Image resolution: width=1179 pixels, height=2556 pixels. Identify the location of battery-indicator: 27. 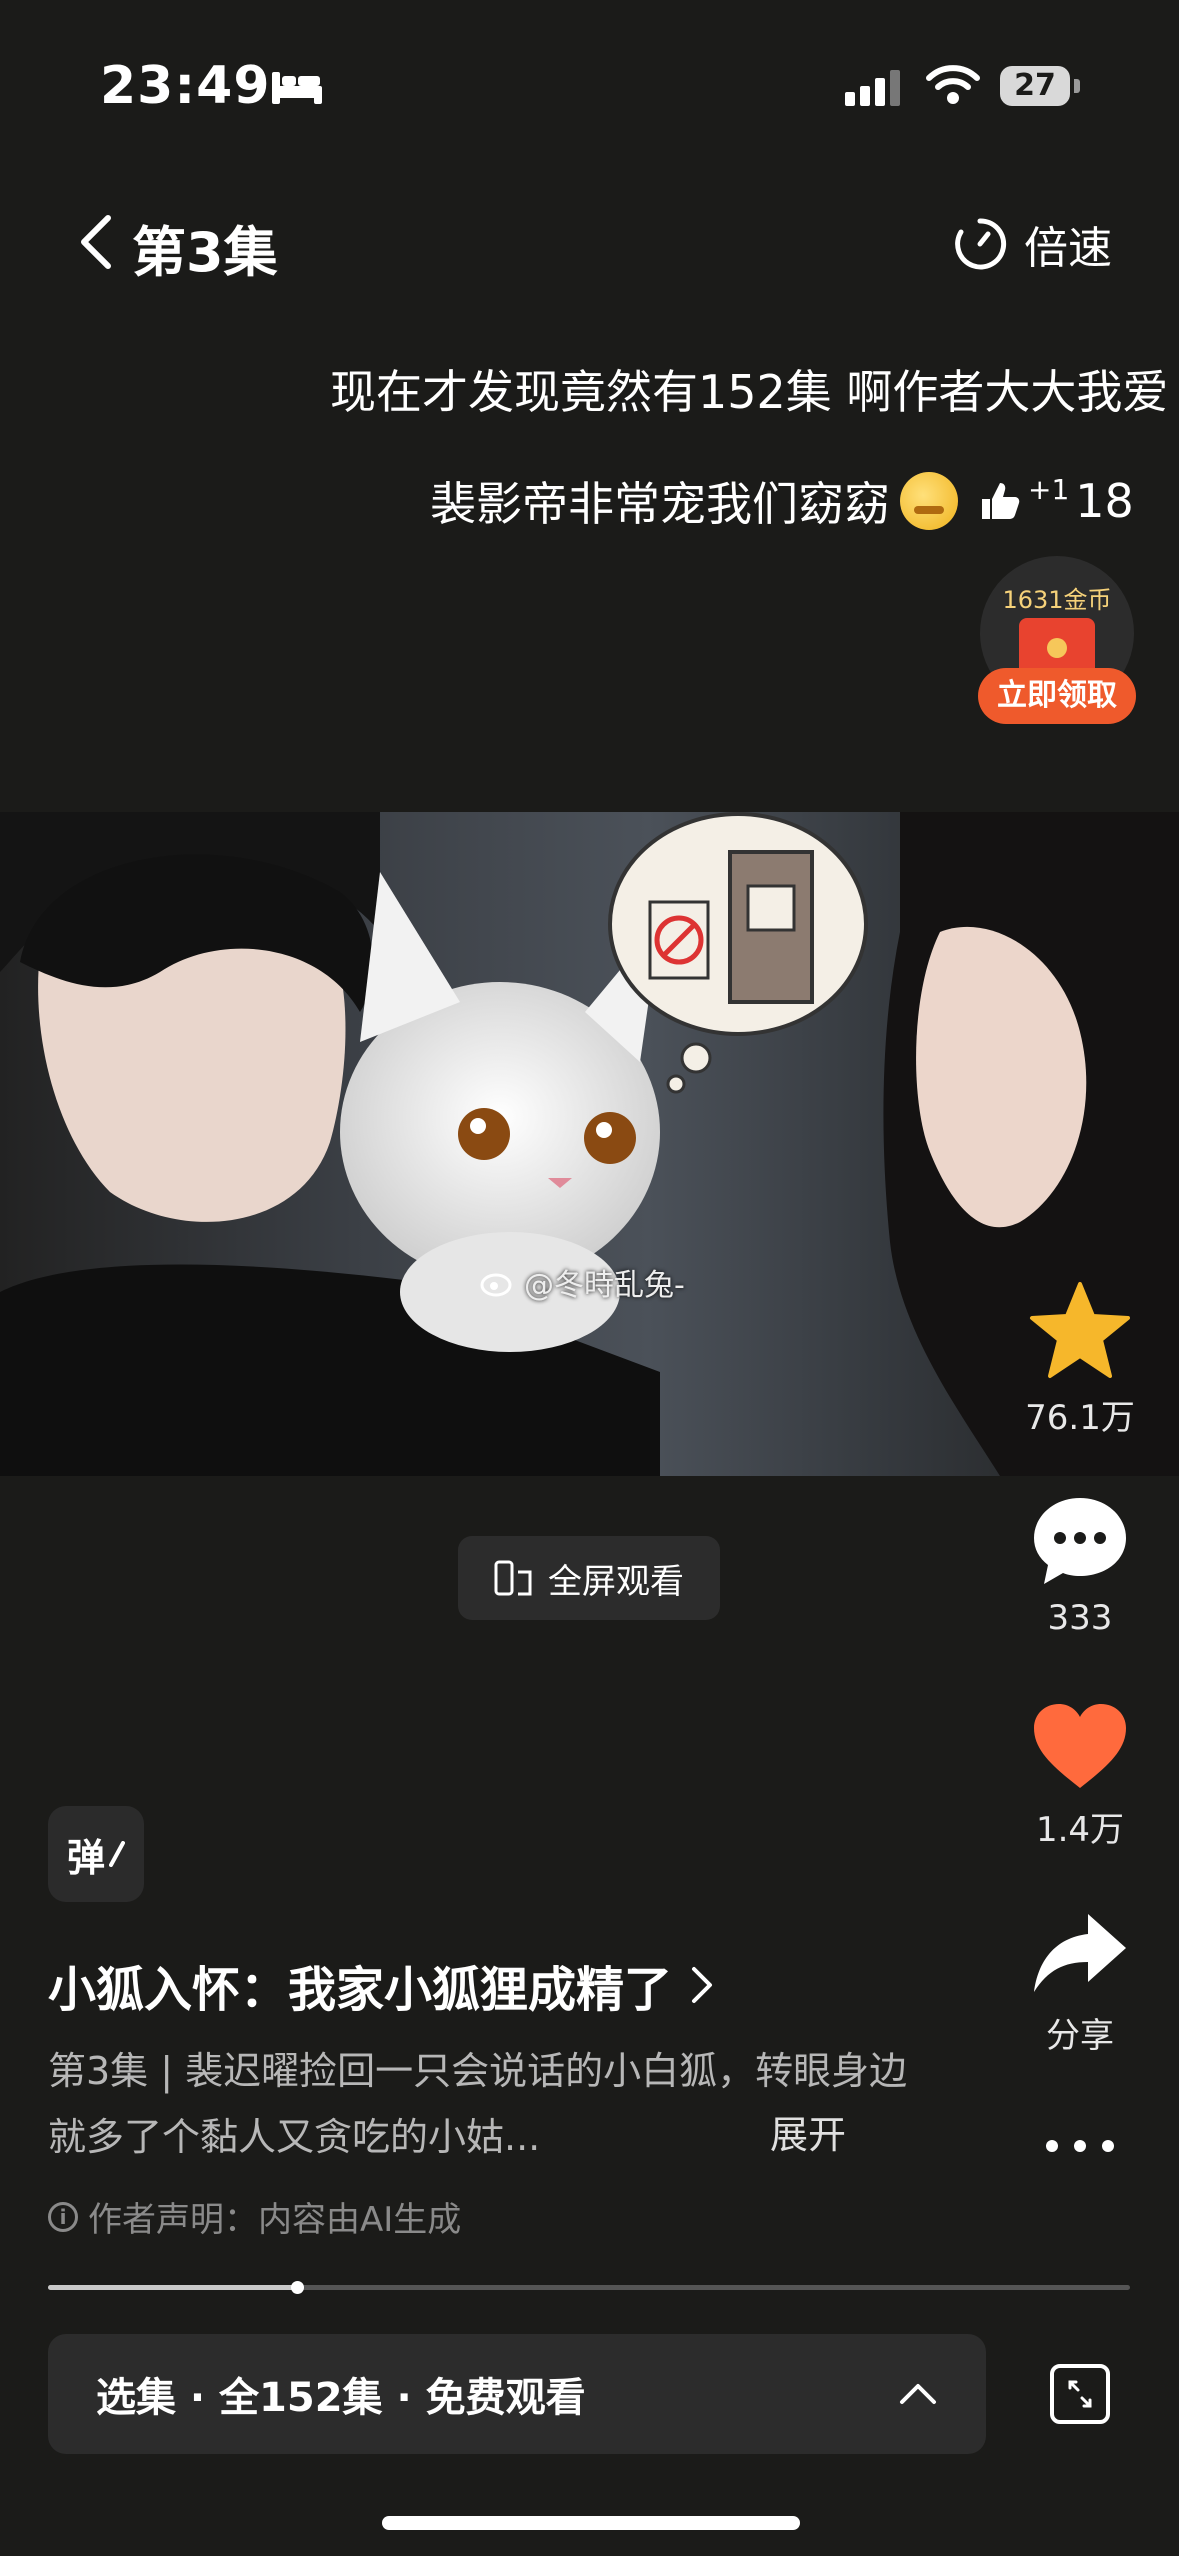
(1035, 86).